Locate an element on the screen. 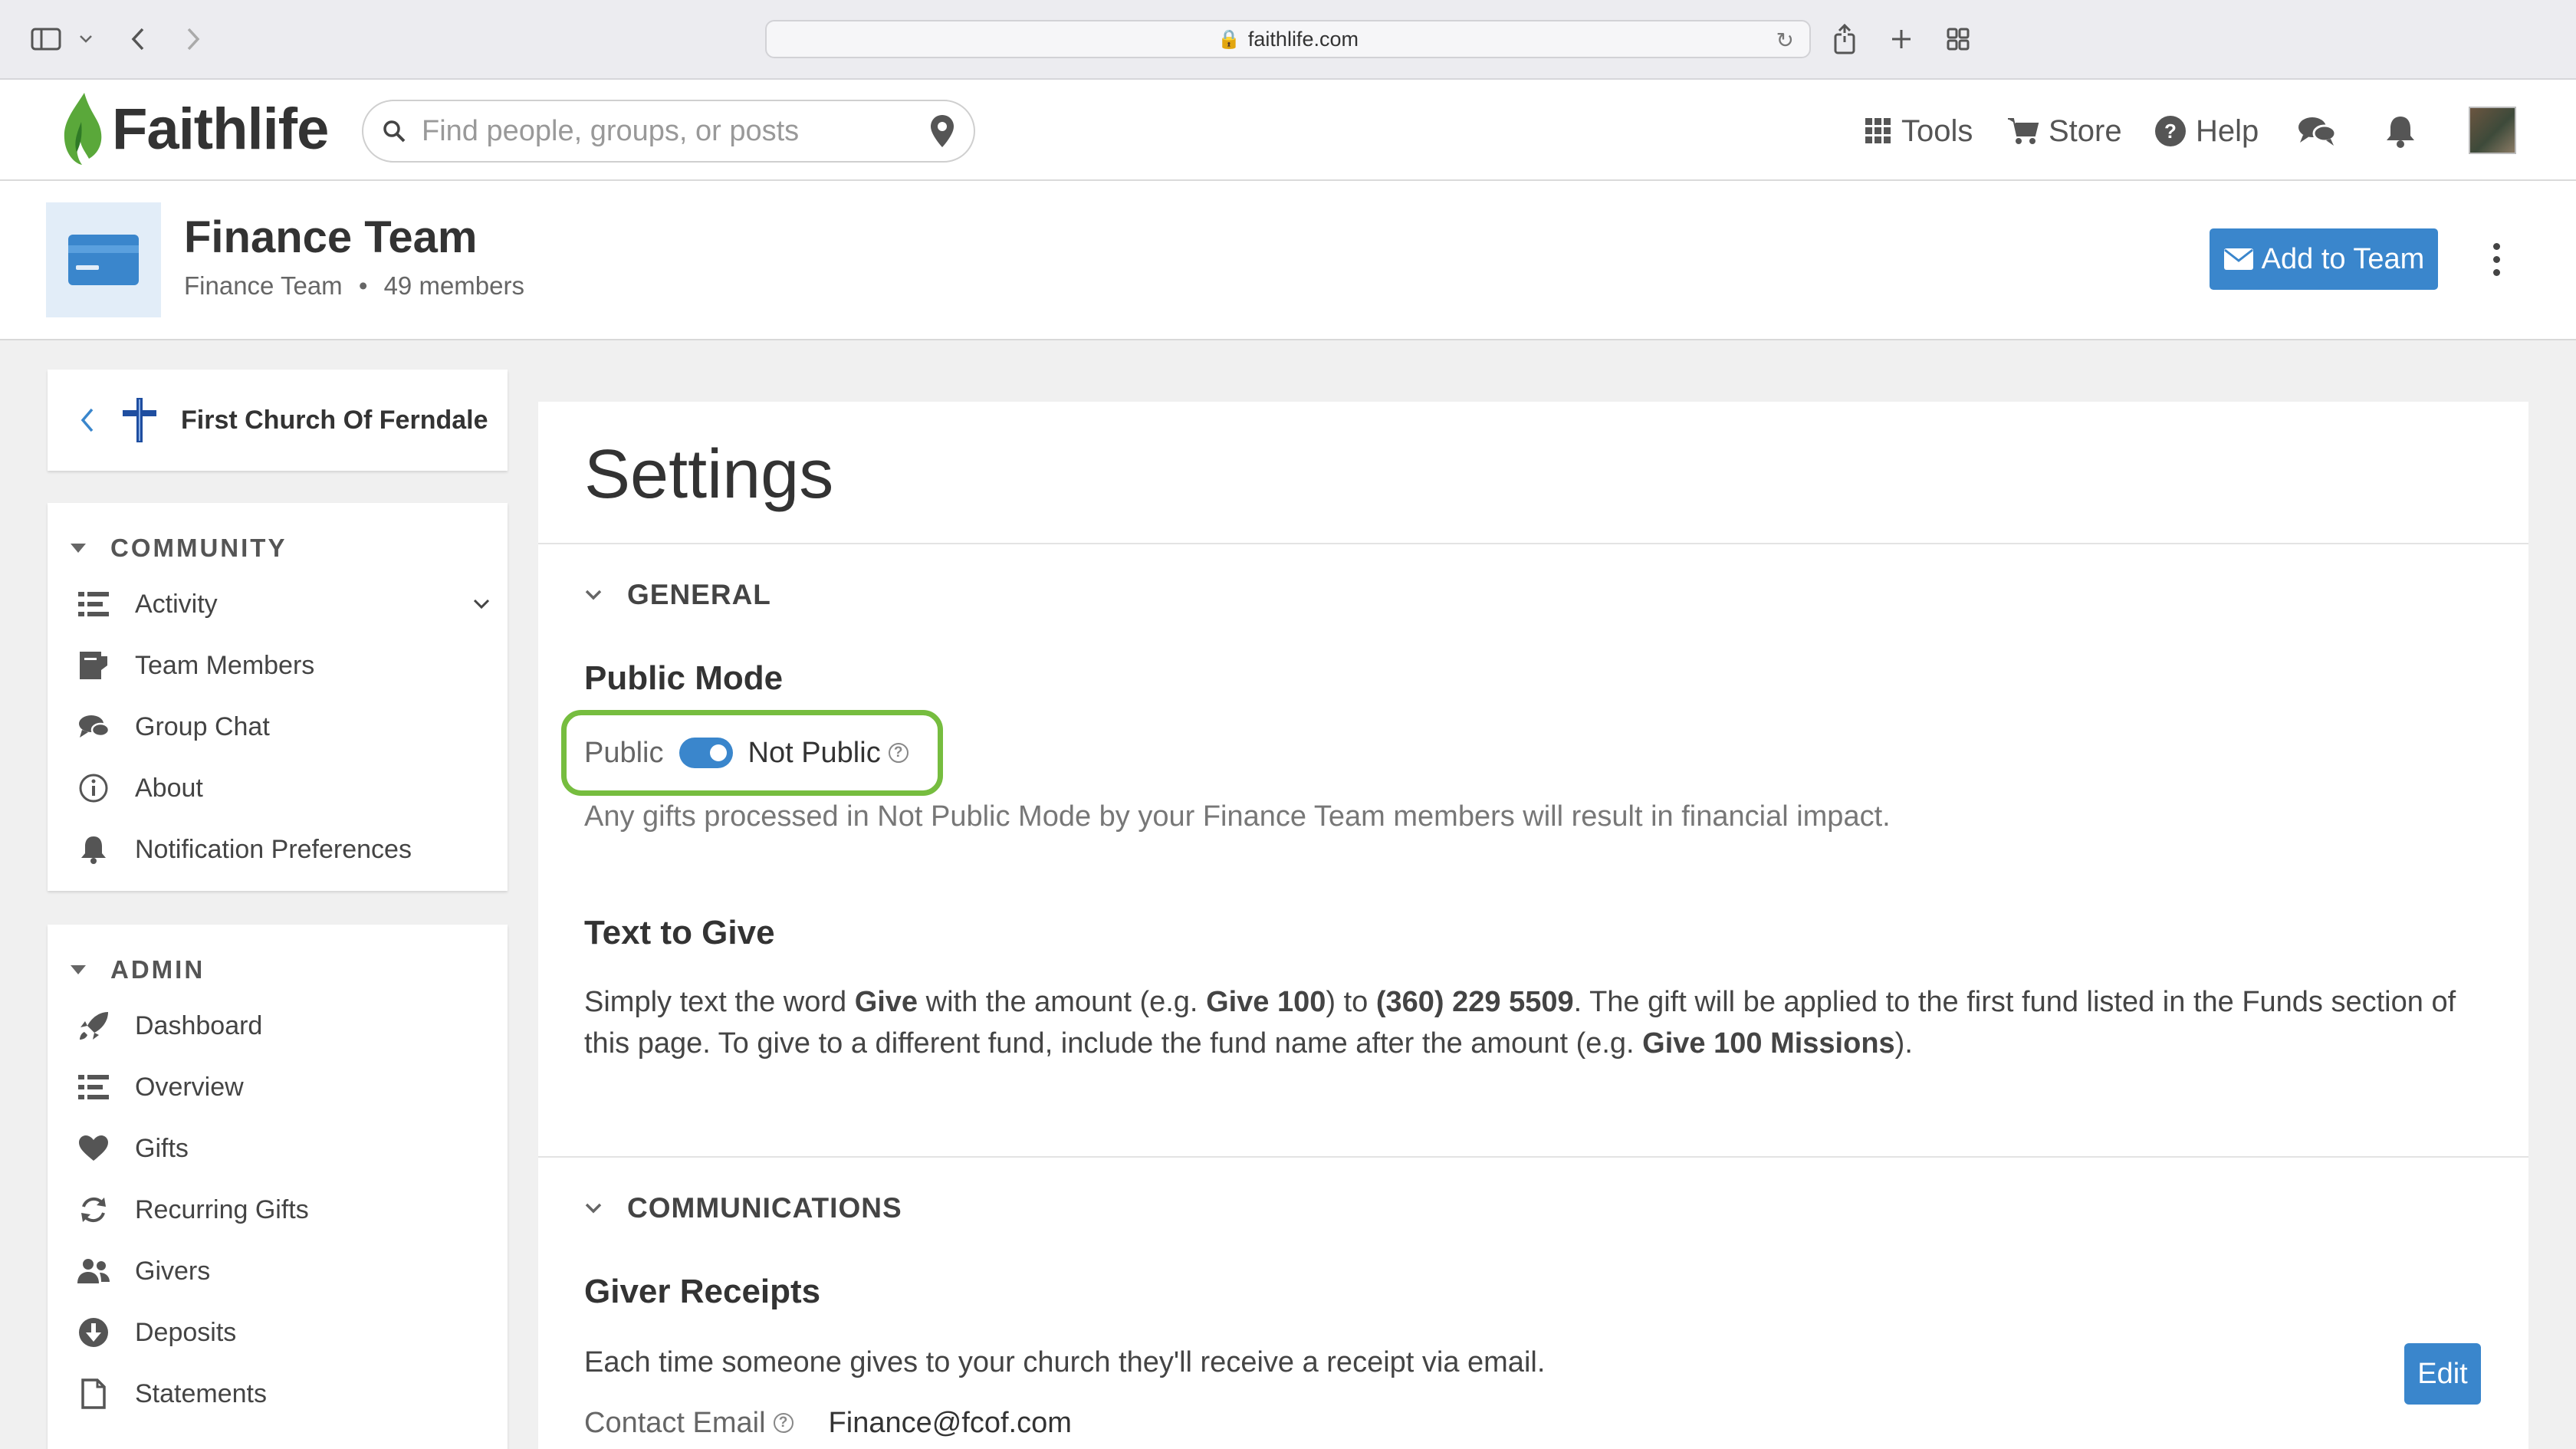  nav-tools: Tools is located at coordinates (1919, 131).